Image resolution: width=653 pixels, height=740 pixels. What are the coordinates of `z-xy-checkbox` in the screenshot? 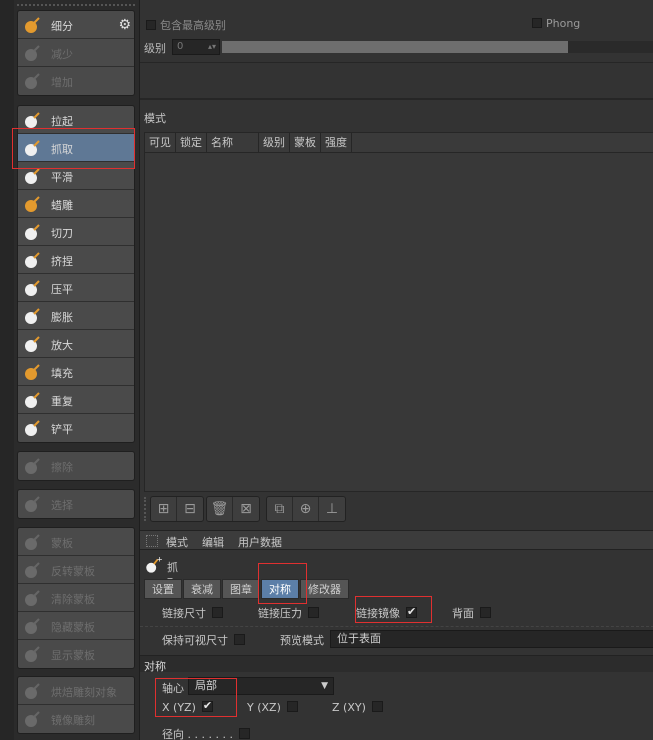 It's located at (377, 706).